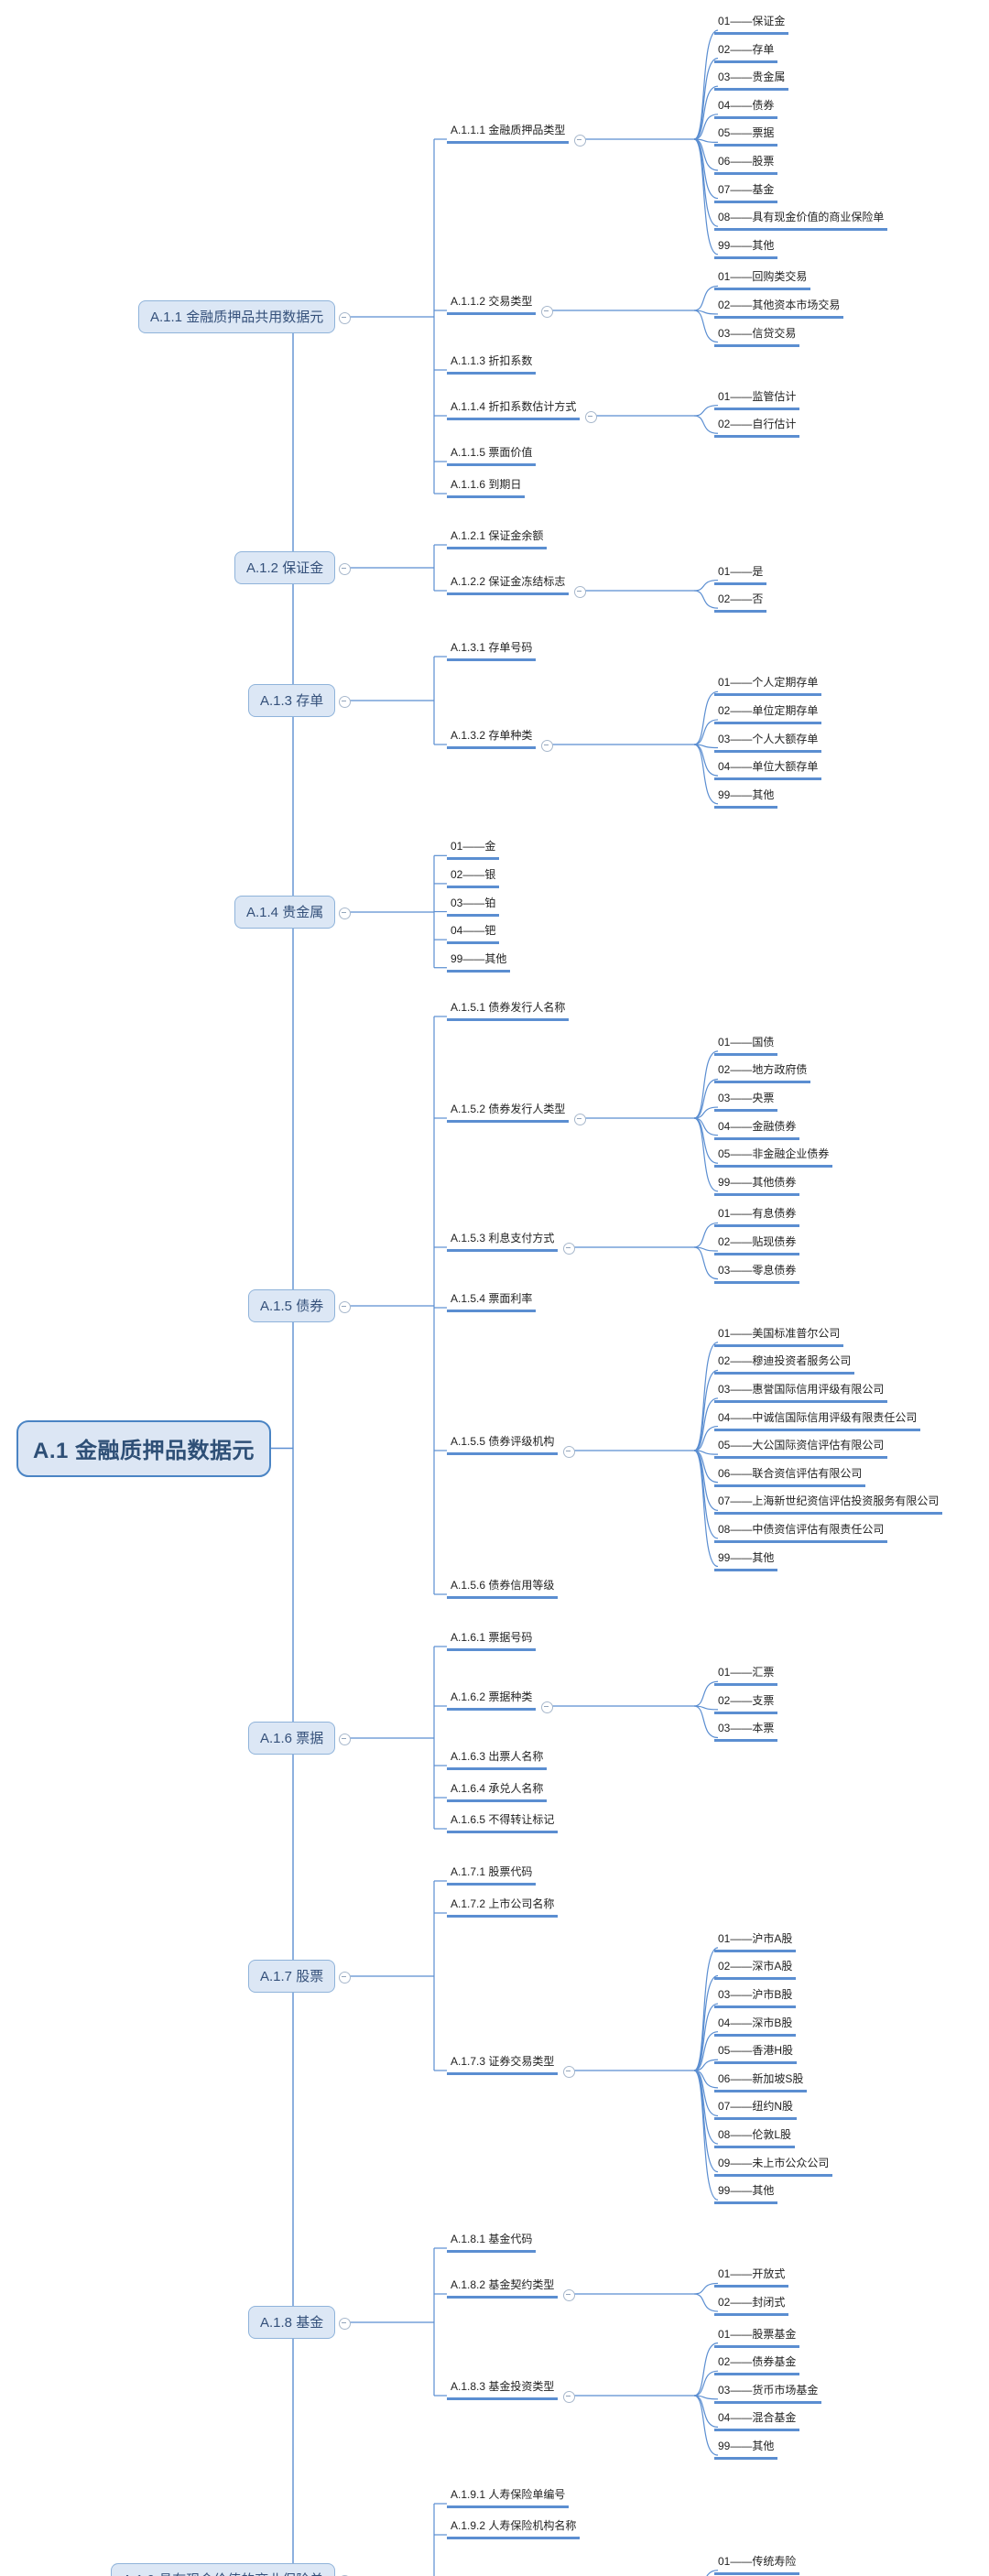 The height and width of the screenshot is (2576, 989). Describe the element at coordinates (473, 877) in the screenshot. I see `leaf-node: 02——银` at that location.